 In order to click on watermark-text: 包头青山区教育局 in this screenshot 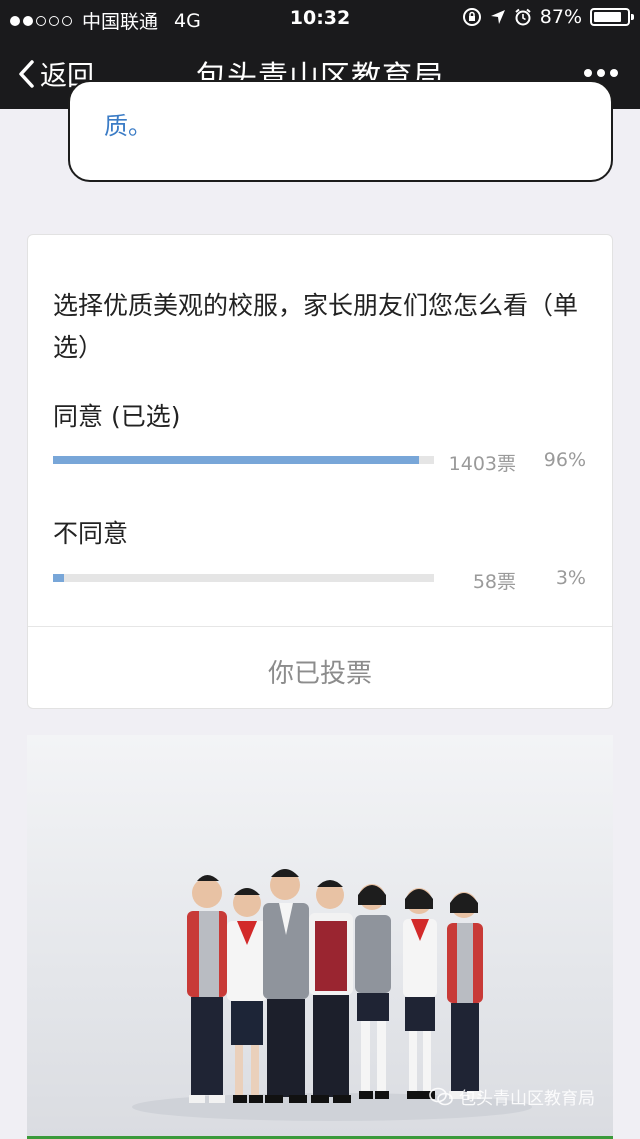, I will do `click(527, 1099)`.